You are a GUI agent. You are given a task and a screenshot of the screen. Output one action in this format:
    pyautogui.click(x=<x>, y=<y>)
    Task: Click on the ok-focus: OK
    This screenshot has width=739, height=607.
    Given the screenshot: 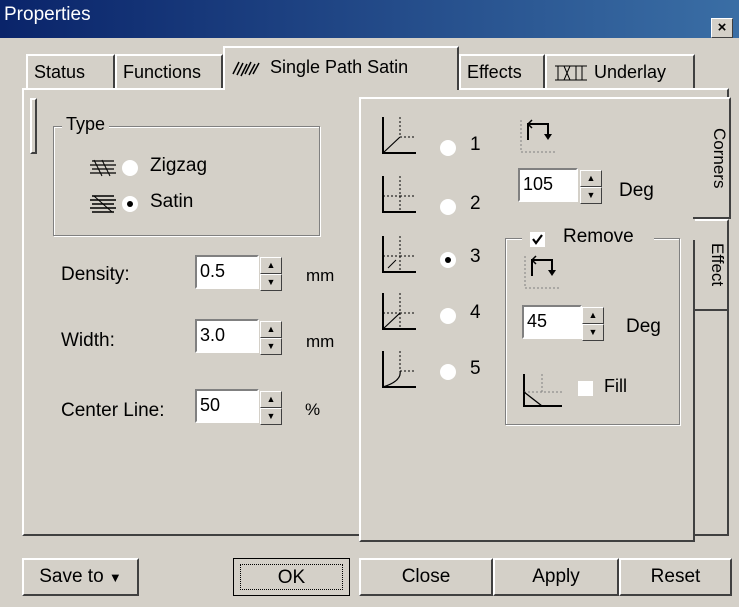 What is the action you would take?
    pyautogui.click(x=291, y=577)
    